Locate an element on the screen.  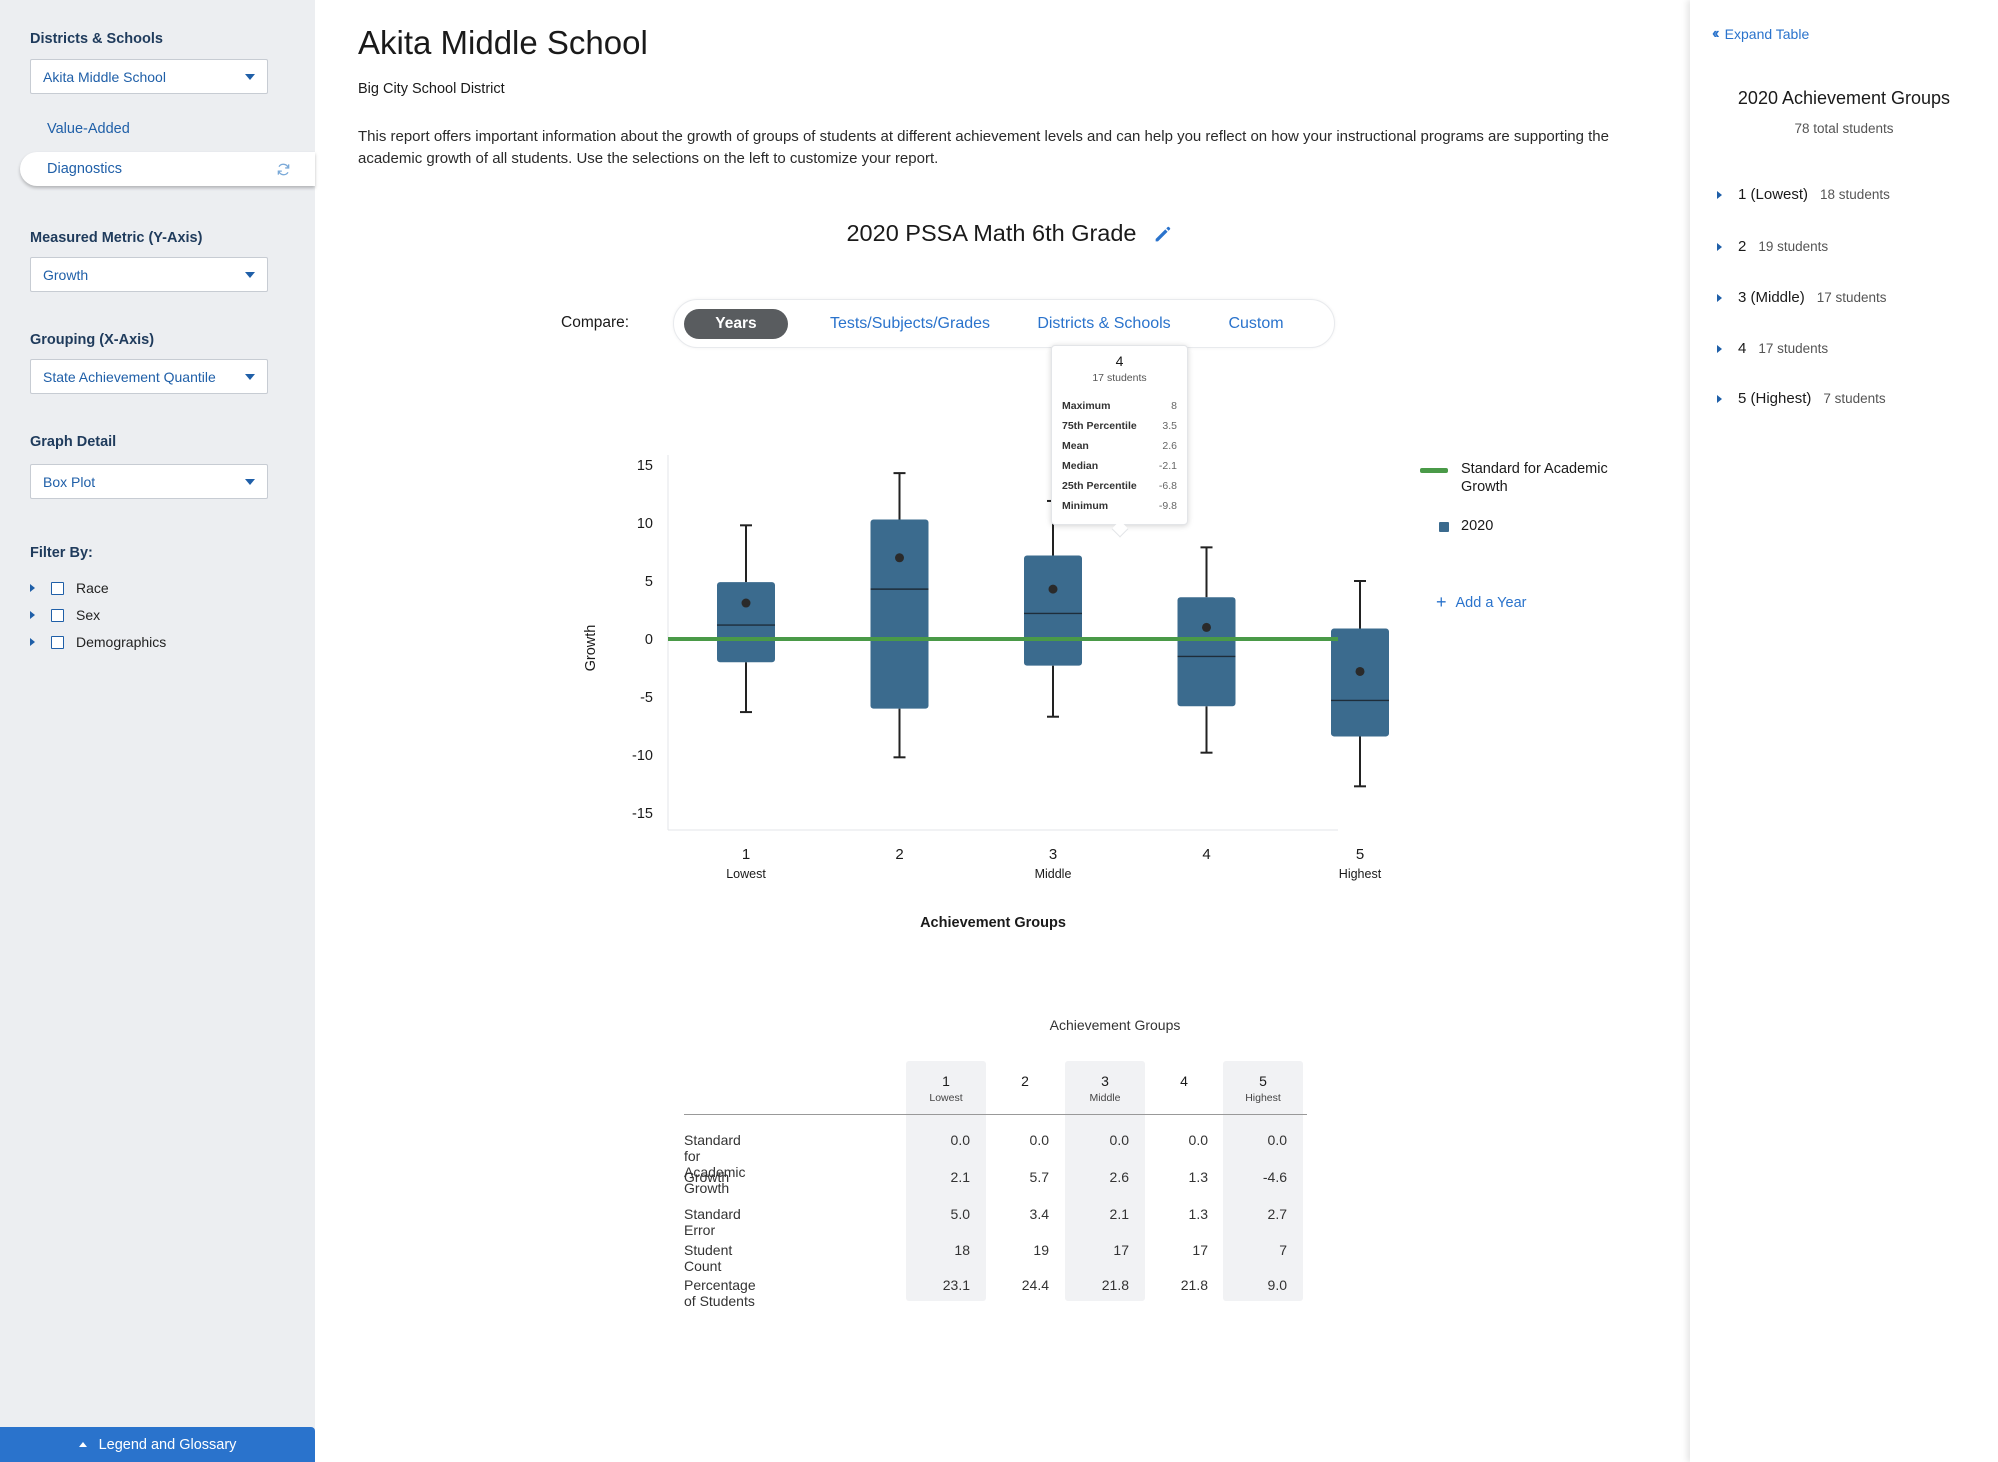
pencil-icon is located at coordinates (1163, 234).